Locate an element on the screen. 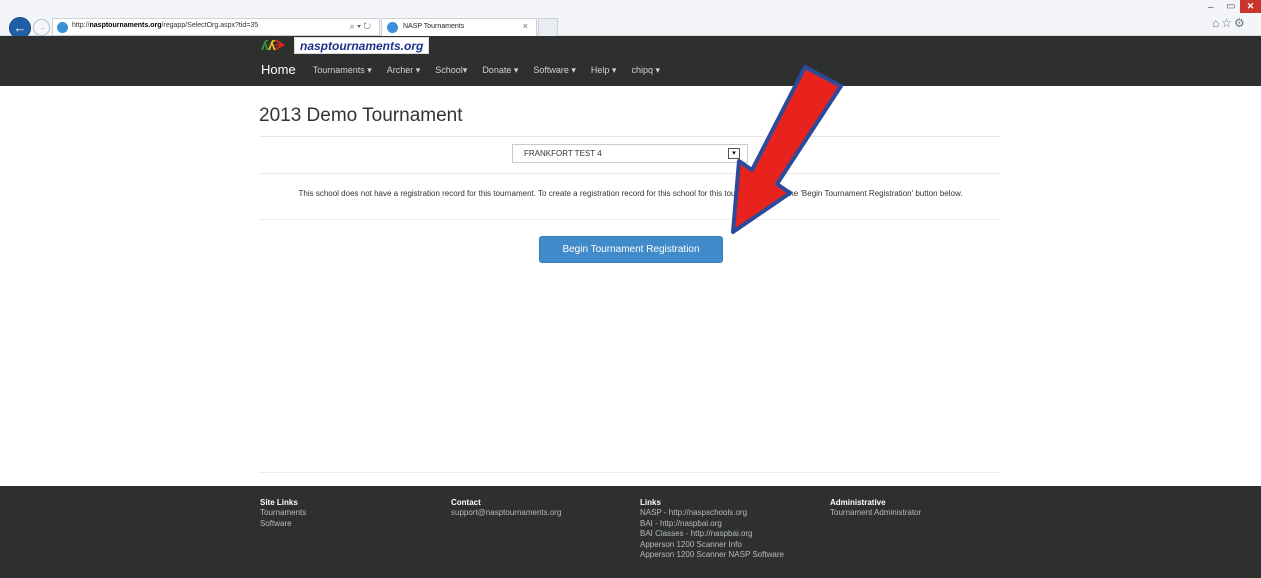 The height and width of the screenshot is (578, 1261). ie-page-icon is located at coordinates (62, 27).